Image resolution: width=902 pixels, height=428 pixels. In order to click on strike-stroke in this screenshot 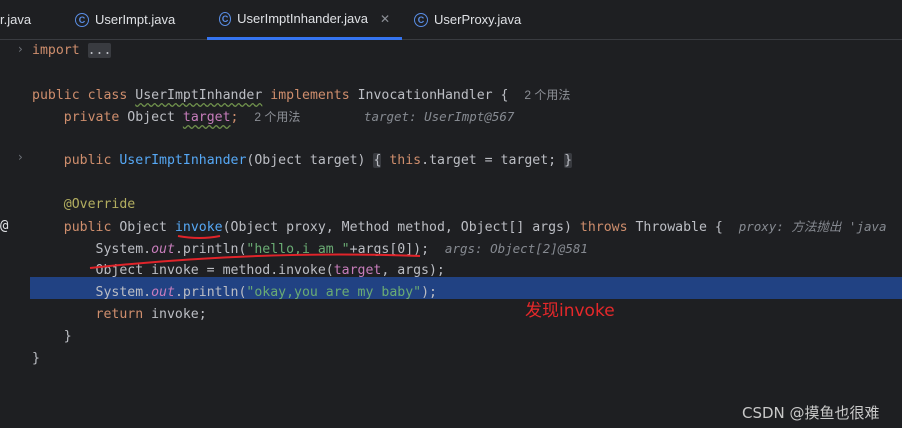, I will do `click(255, 261)`.